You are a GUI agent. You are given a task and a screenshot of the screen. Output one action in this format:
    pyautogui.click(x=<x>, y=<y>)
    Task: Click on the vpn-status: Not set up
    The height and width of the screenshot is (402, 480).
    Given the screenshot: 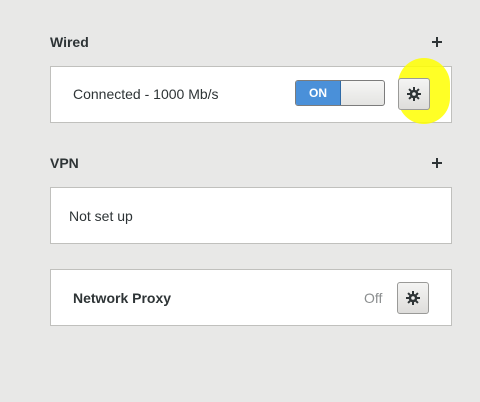 What is the action you would take?
    pyautogui.click(x=101, y=216)
    